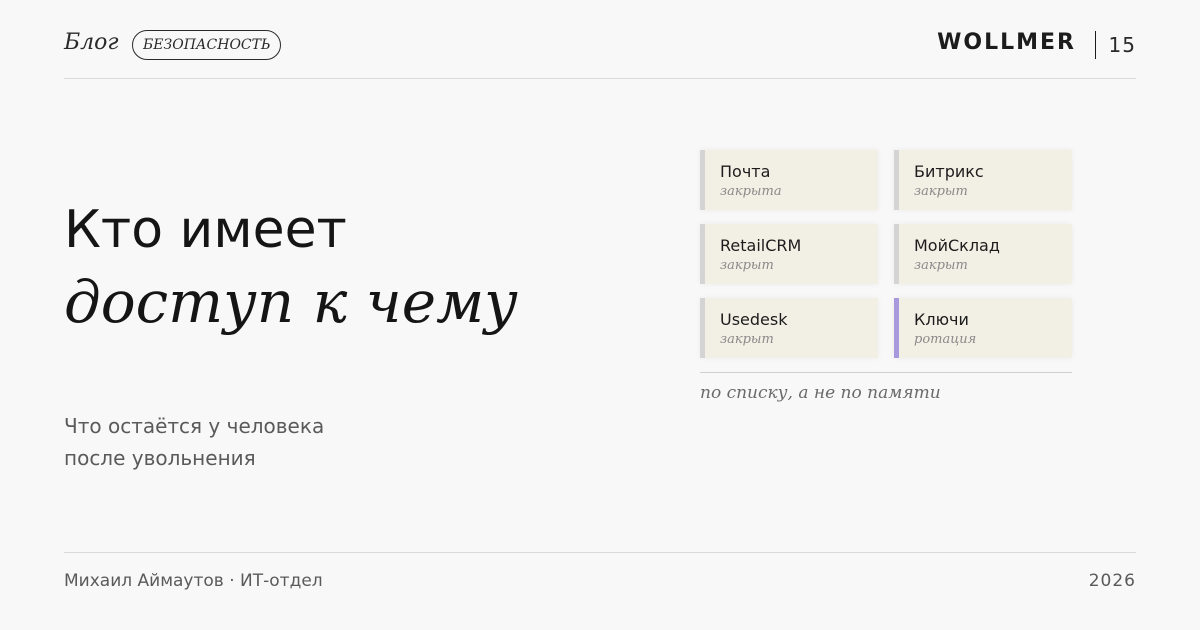  What do you see at coordinates (1095, 45) in the screenshot?
I see `header-divider` at bounding box center [1095, 45].